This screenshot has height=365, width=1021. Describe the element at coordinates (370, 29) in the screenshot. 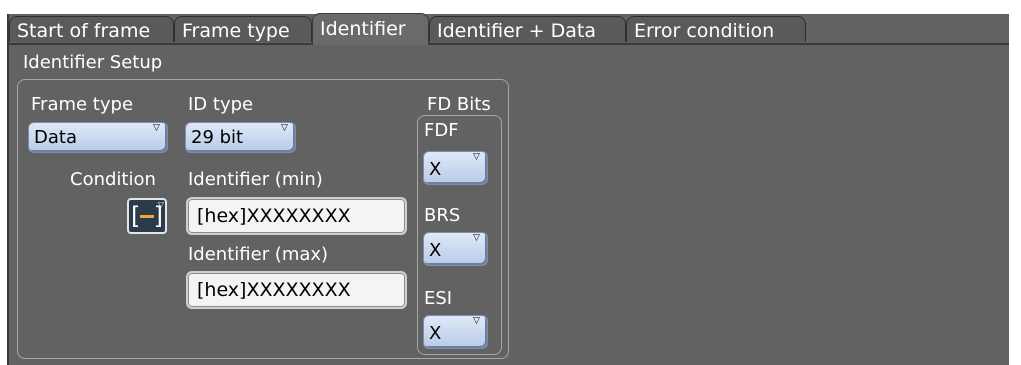

I see `tab-identifier: Identifier` at that location.